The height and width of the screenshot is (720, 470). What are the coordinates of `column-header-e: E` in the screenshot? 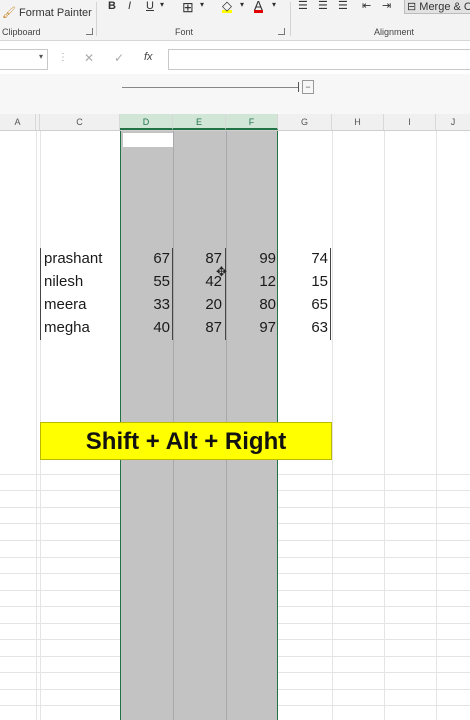 It's located at (199, 122).